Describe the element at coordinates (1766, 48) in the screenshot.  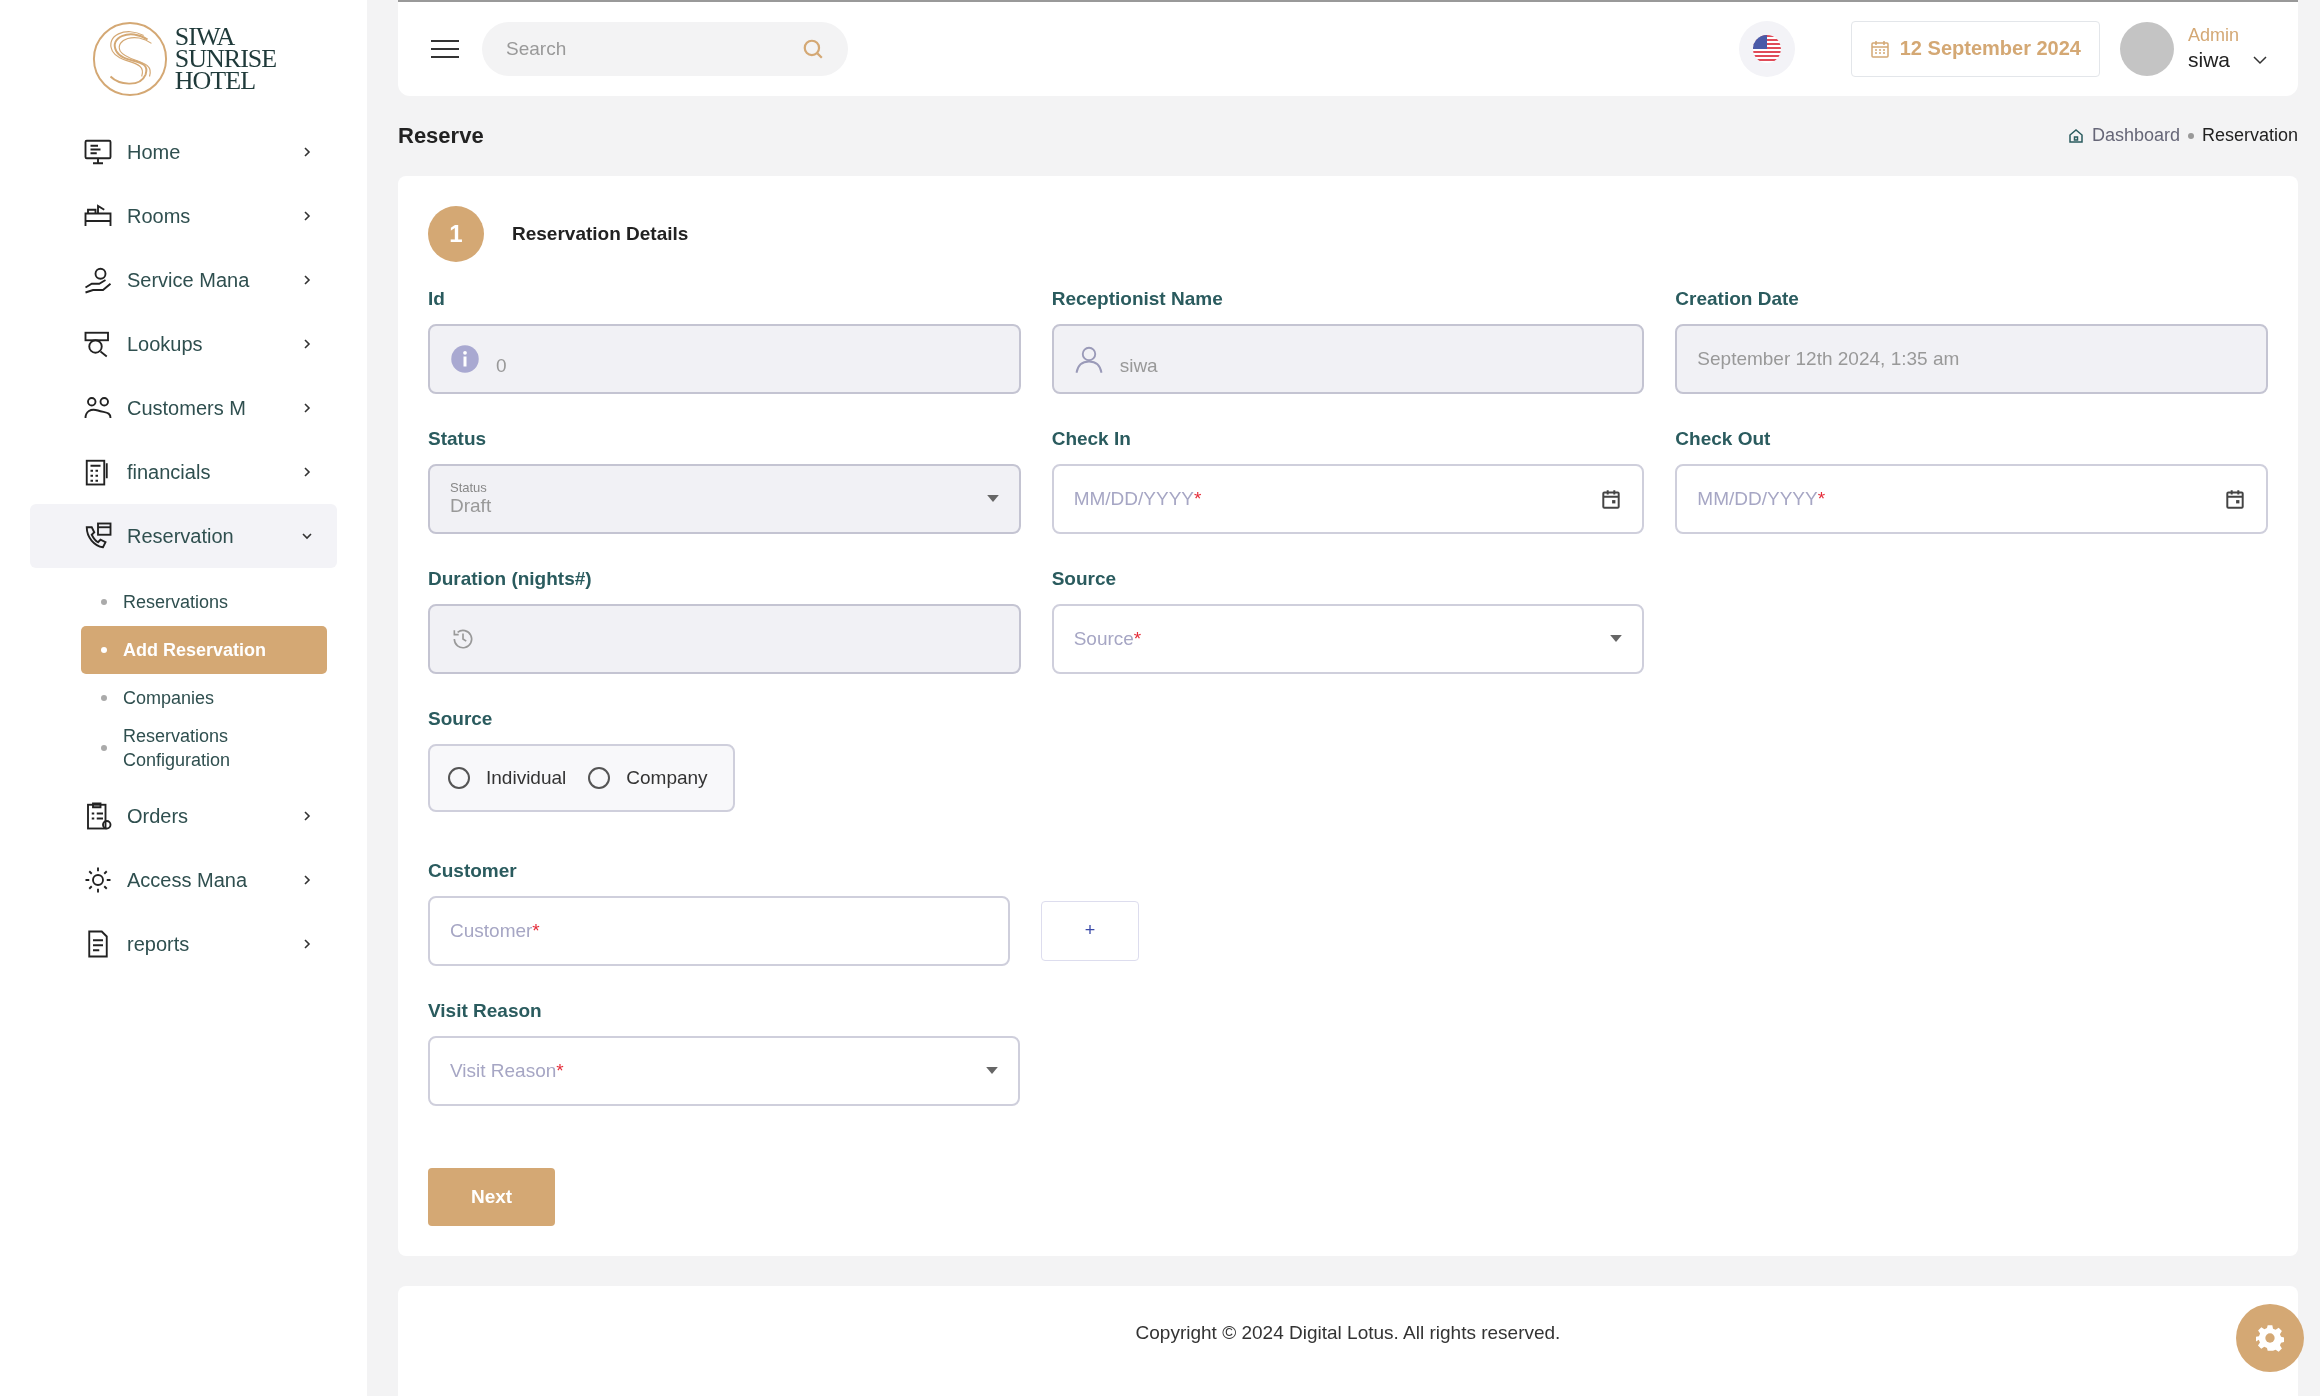
I see `flag-icon` at that location.